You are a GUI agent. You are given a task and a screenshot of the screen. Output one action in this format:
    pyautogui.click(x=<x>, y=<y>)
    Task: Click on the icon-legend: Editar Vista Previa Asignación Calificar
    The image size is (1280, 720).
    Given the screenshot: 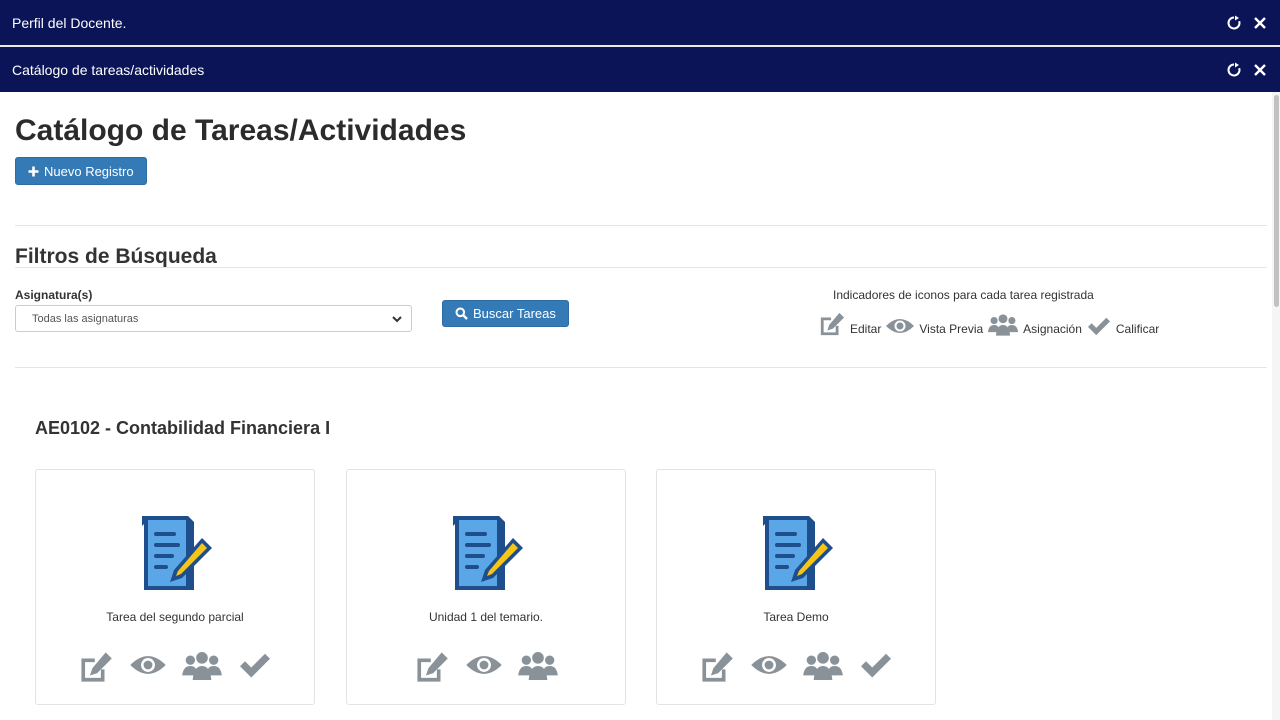 What is the action you would take?
    pyautogui.click(x=988, y=324)
    